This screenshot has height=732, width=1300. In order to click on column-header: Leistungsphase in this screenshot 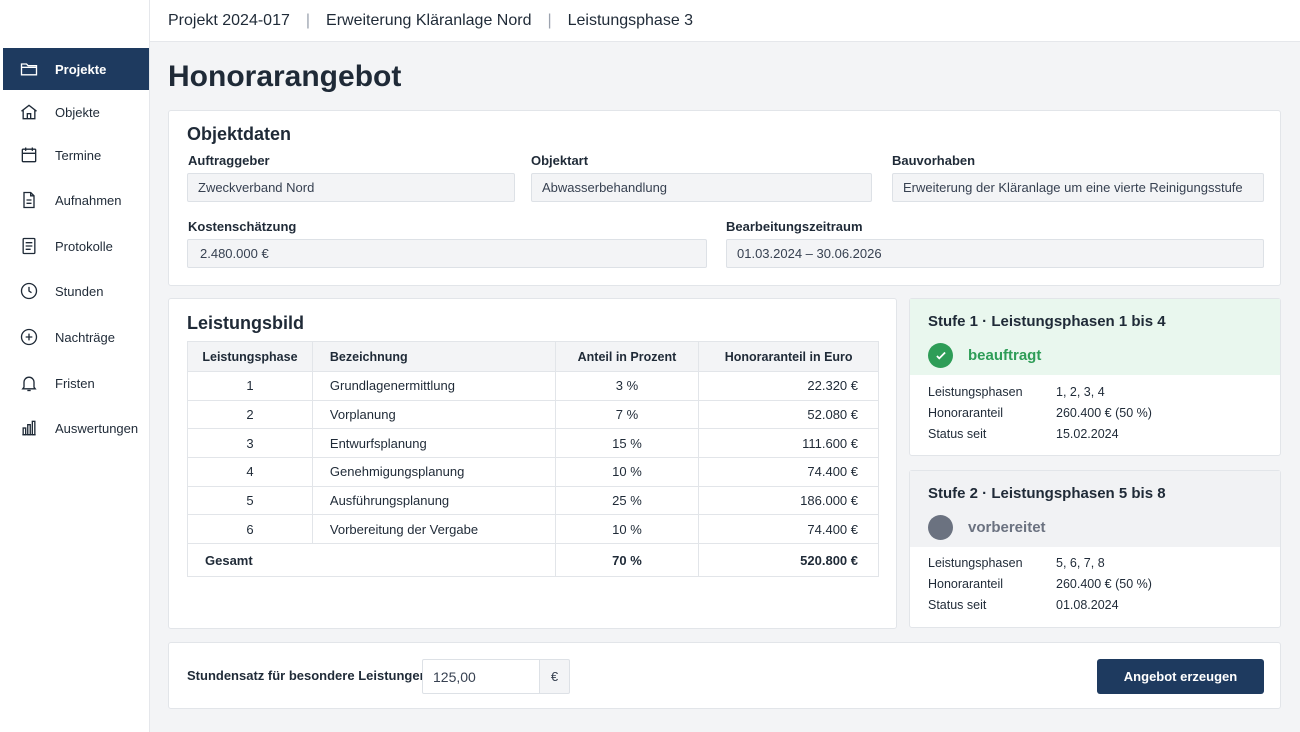, I will do `click(250, 356)`.